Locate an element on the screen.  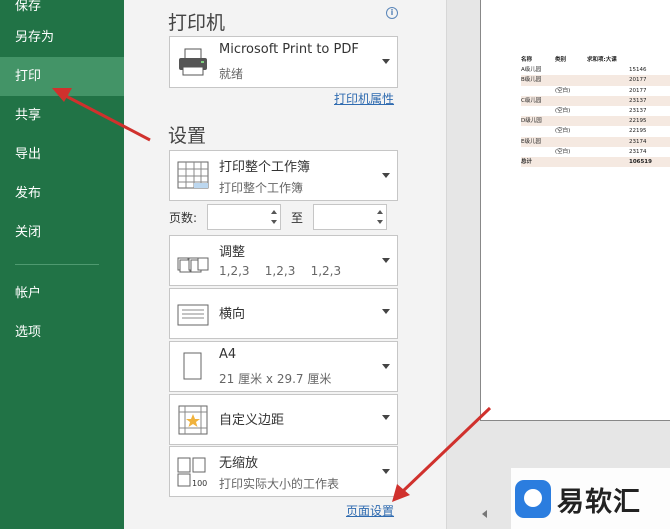
printer-dropdown: Microsoft Print to PDF 就绪 is located at coordinates (283, 62).